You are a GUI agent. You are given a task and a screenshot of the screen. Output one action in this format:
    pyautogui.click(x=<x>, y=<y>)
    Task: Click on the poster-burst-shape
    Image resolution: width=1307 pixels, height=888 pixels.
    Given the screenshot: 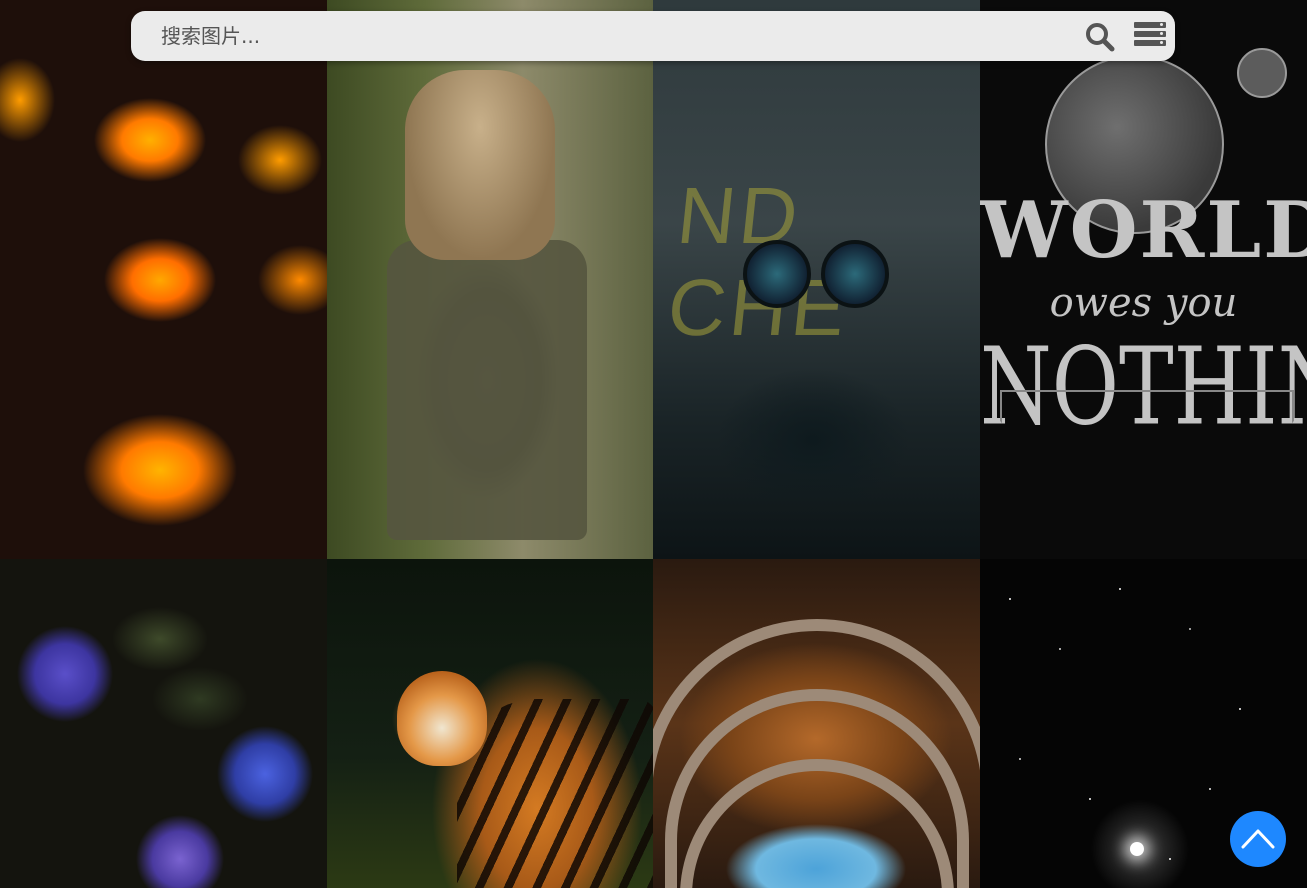 What is the action you would take?
    pyautogui.click(x=1147, y=463)
    